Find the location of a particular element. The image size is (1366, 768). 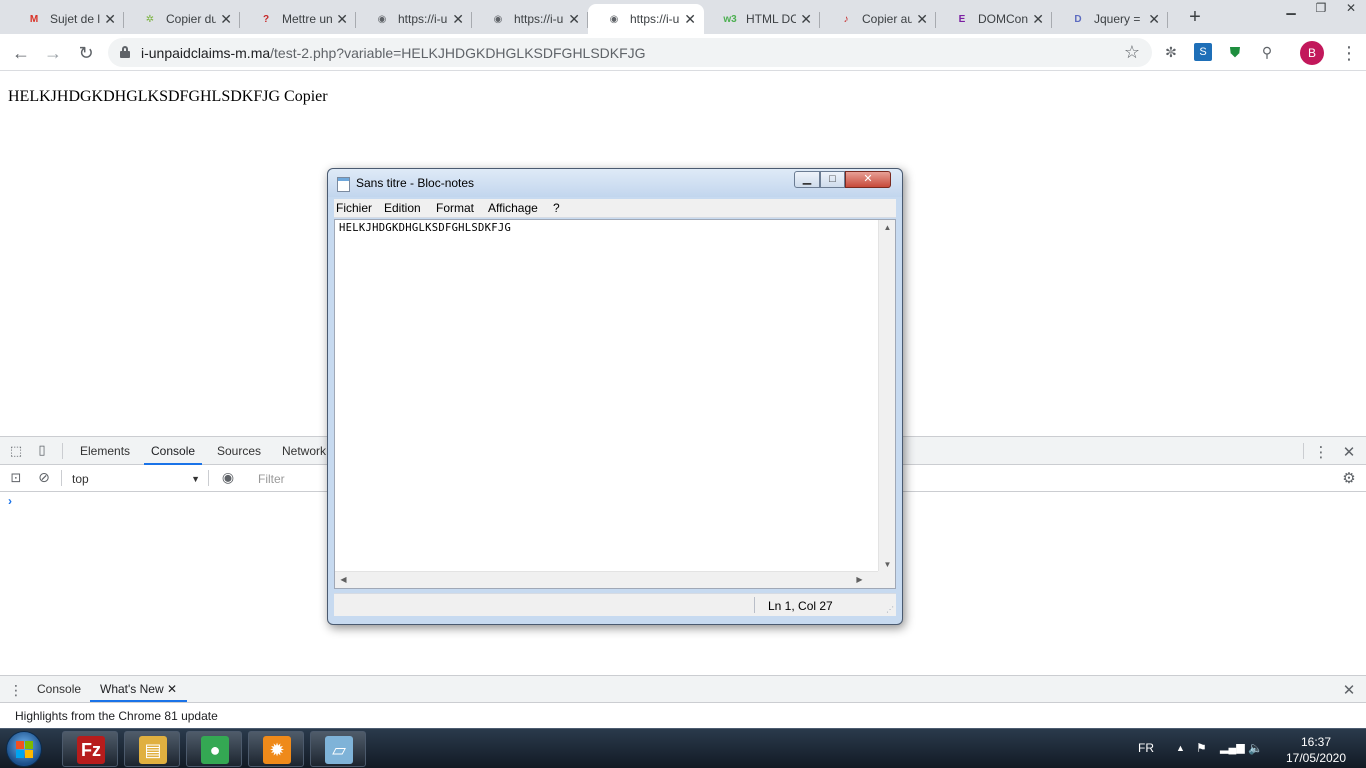

minimize-button: ▁ is located at coordinates (1291, 9).